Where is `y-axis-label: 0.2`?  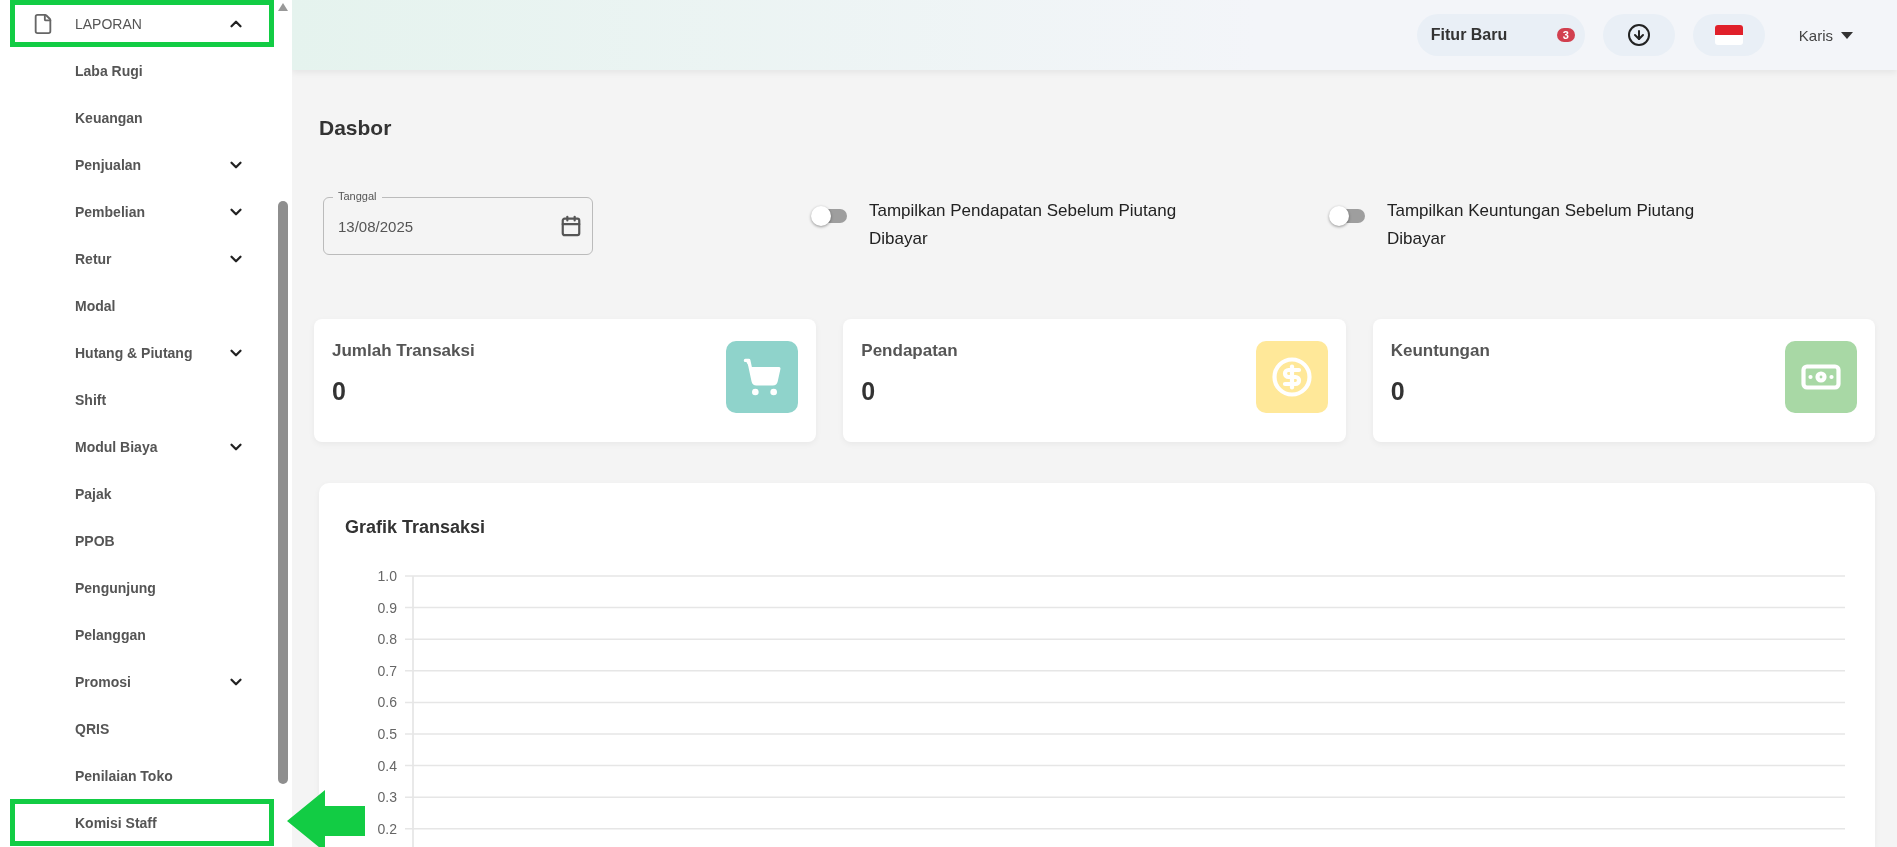 y-axis-label: 0.2 is located at coordinates (387, 828).